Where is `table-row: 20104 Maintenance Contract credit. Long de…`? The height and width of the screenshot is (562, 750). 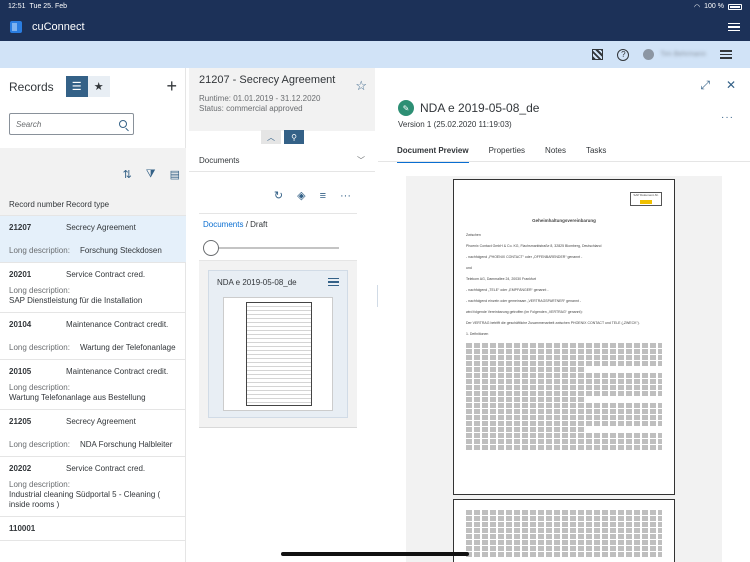 table-row: 20104 Maintenance Contract credit. Long de… is located at coordinates (93, 336).